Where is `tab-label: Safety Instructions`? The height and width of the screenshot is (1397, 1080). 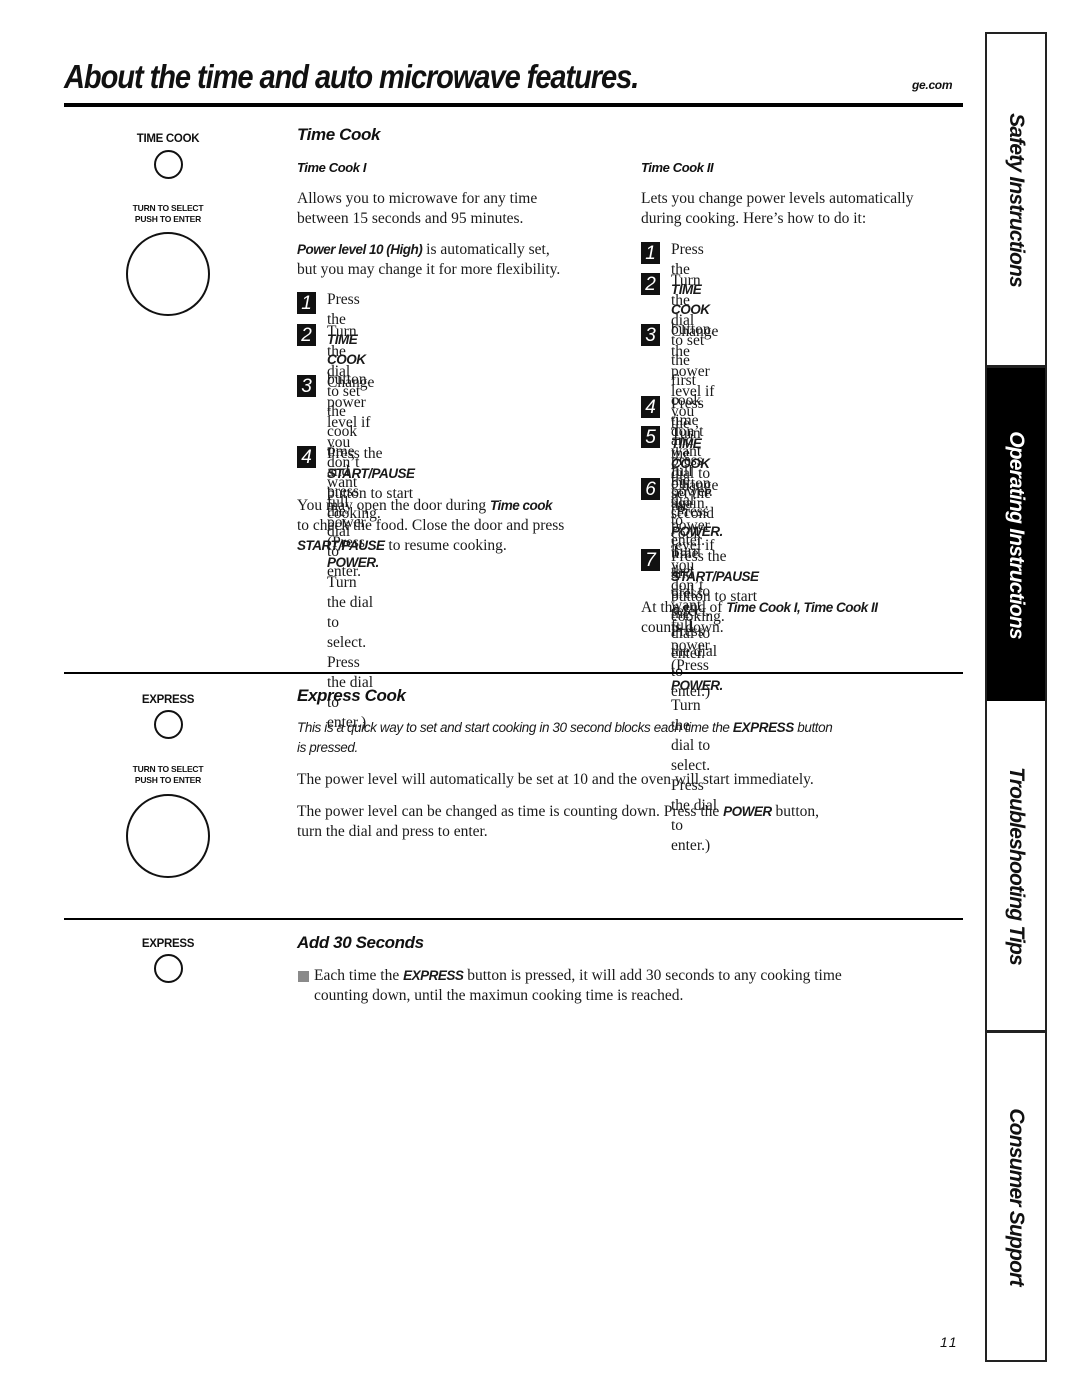 tab-label: Safety Instructions is located at coordinates (1016, 199).